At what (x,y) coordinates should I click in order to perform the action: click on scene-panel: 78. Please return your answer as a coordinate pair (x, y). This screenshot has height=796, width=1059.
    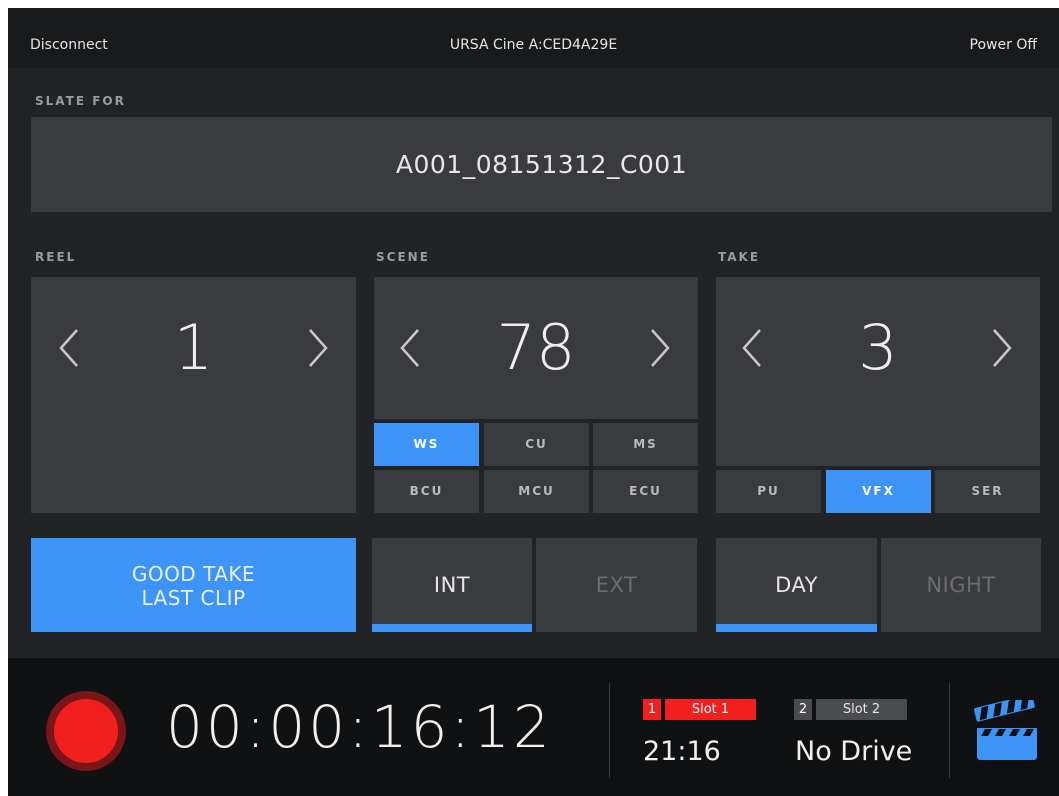
    Looking at the image, I should click on (536, 348).